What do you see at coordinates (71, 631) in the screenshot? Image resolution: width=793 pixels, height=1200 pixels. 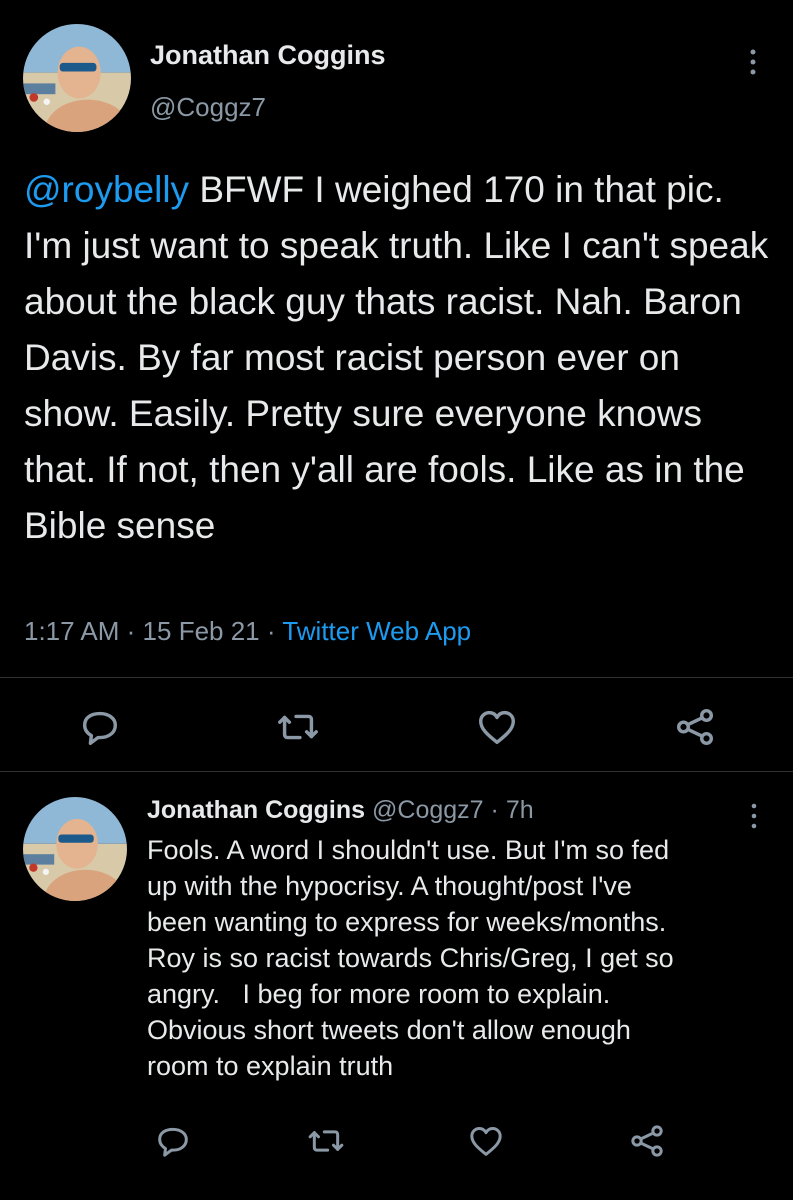 I see `tweet-time: 1:17 AM` at bounding box center [71, 631].